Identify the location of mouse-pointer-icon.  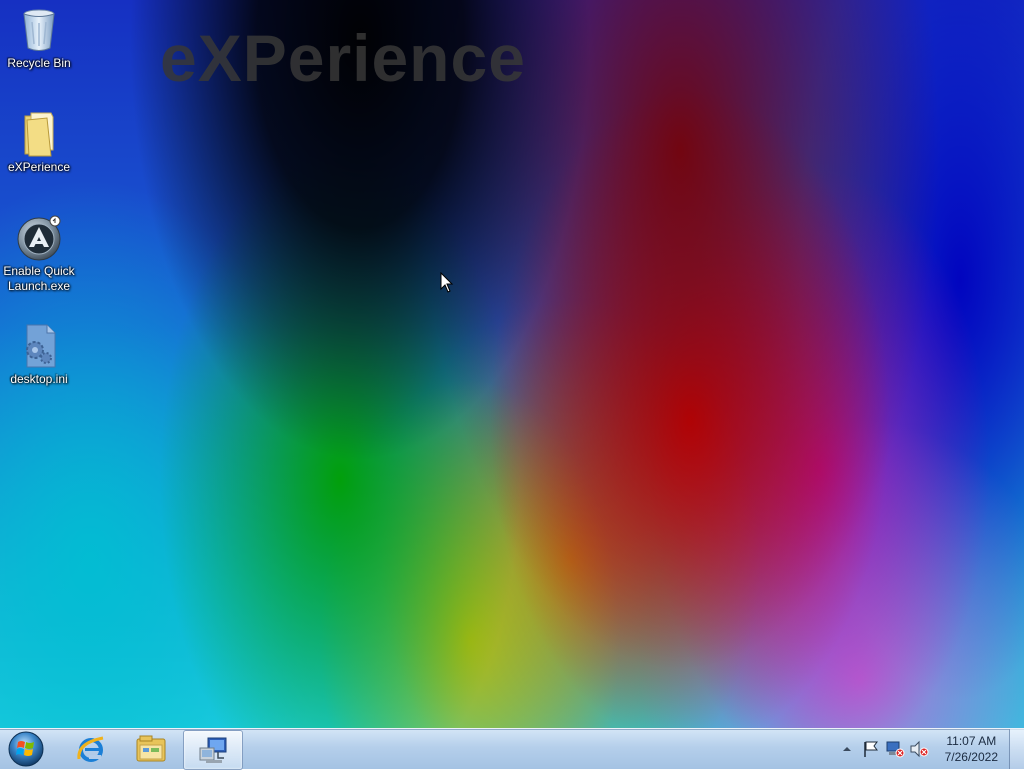
(447, 282).